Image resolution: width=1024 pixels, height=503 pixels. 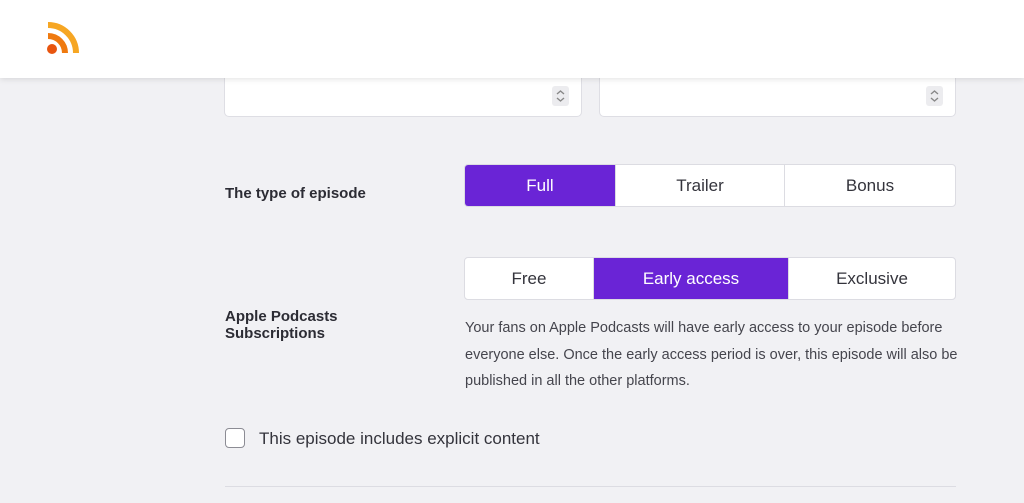 I want to click on episode-type-label: The type of episode, so click(x=295, y=193).